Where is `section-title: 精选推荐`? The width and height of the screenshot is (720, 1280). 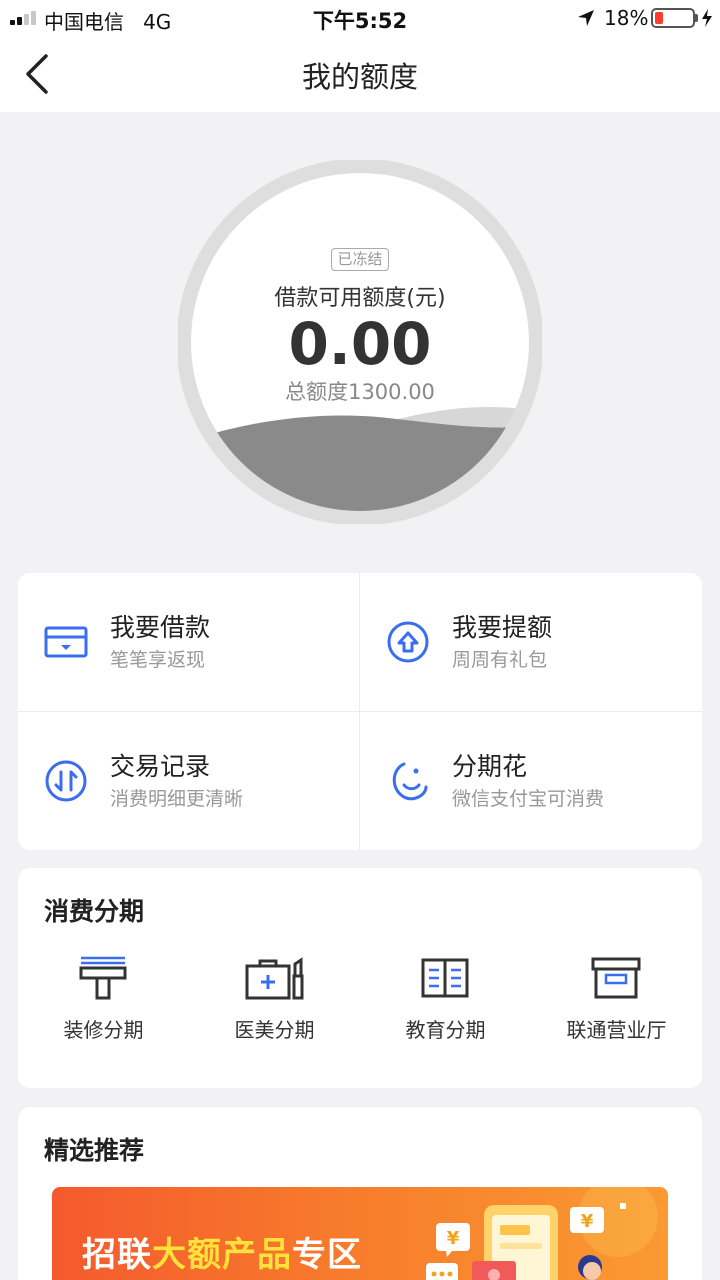
section-title: 精选推荐 is located at coordinates (94, 1150).